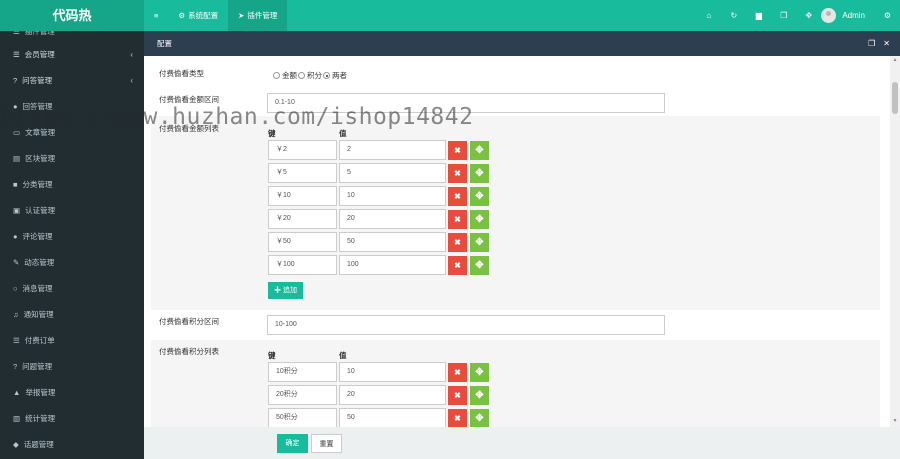 This screenshot has height=459, width=900. I want to click on form-scrollbar: ▲ ▼, so click(895, 241).